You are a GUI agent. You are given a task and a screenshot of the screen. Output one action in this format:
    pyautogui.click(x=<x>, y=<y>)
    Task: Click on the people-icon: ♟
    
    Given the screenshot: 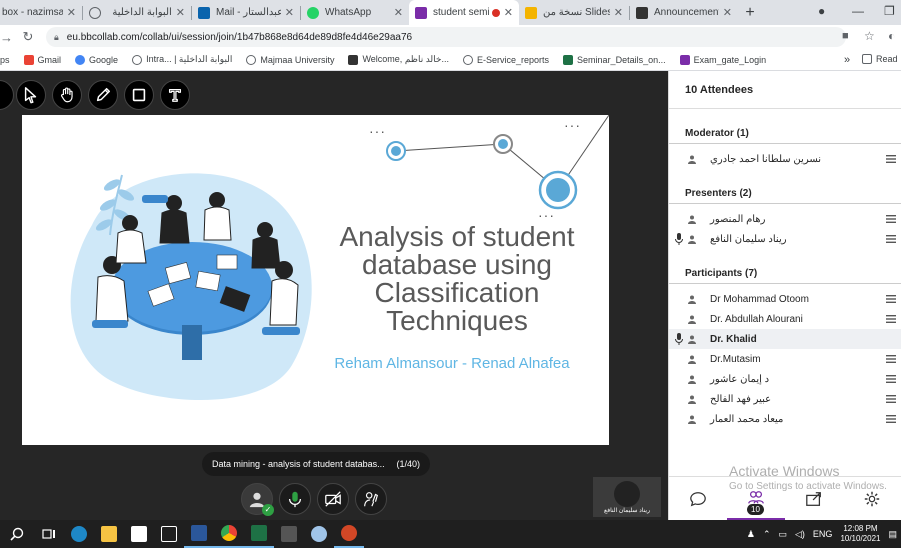 What is the action you would take?
    pyautogui.click(x=751, y=534)
    